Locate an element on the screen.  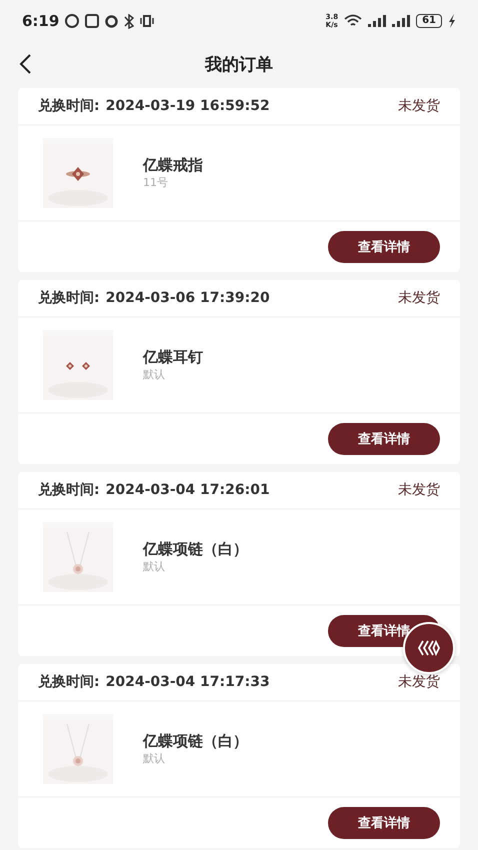
square-icon is located at coordinates (92, 21).